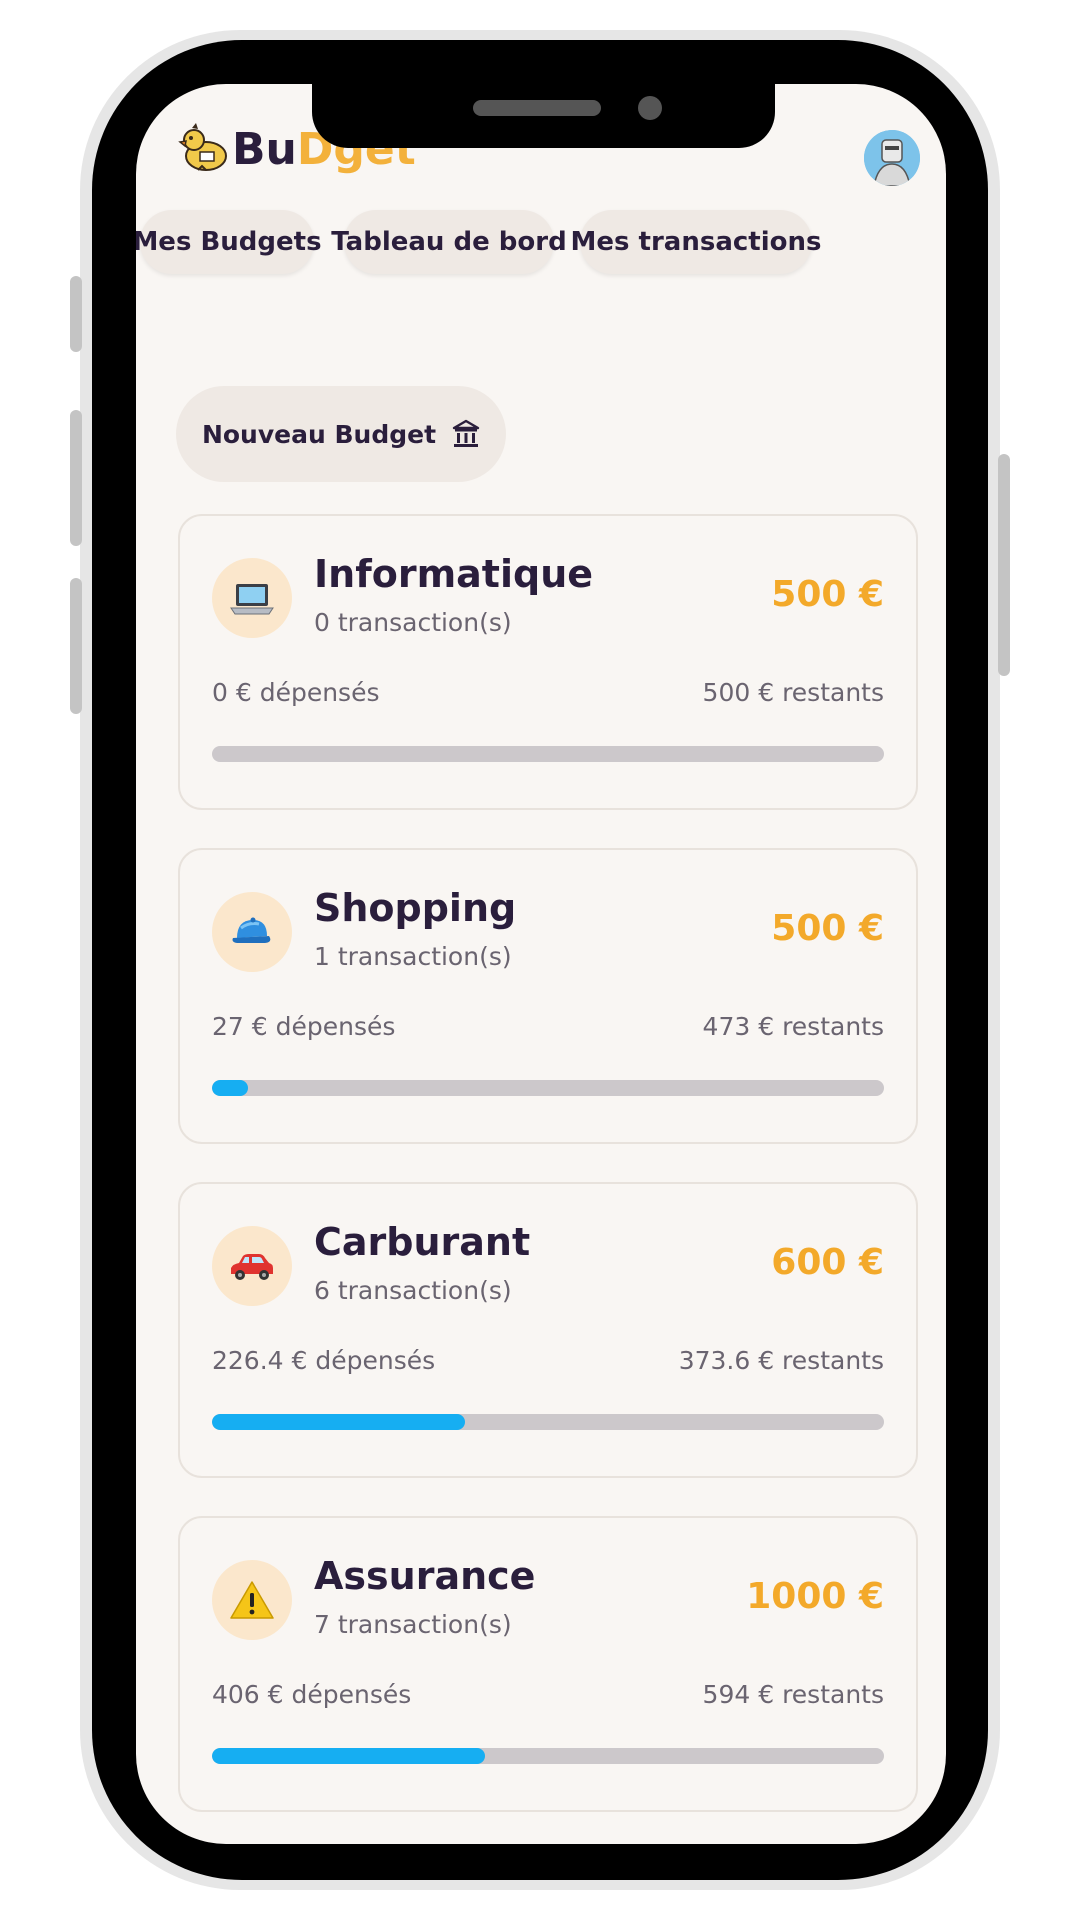 The image size is (1080, 1920). I want to click on new-budget-button: Nouveau Budget, so click(341, 434).